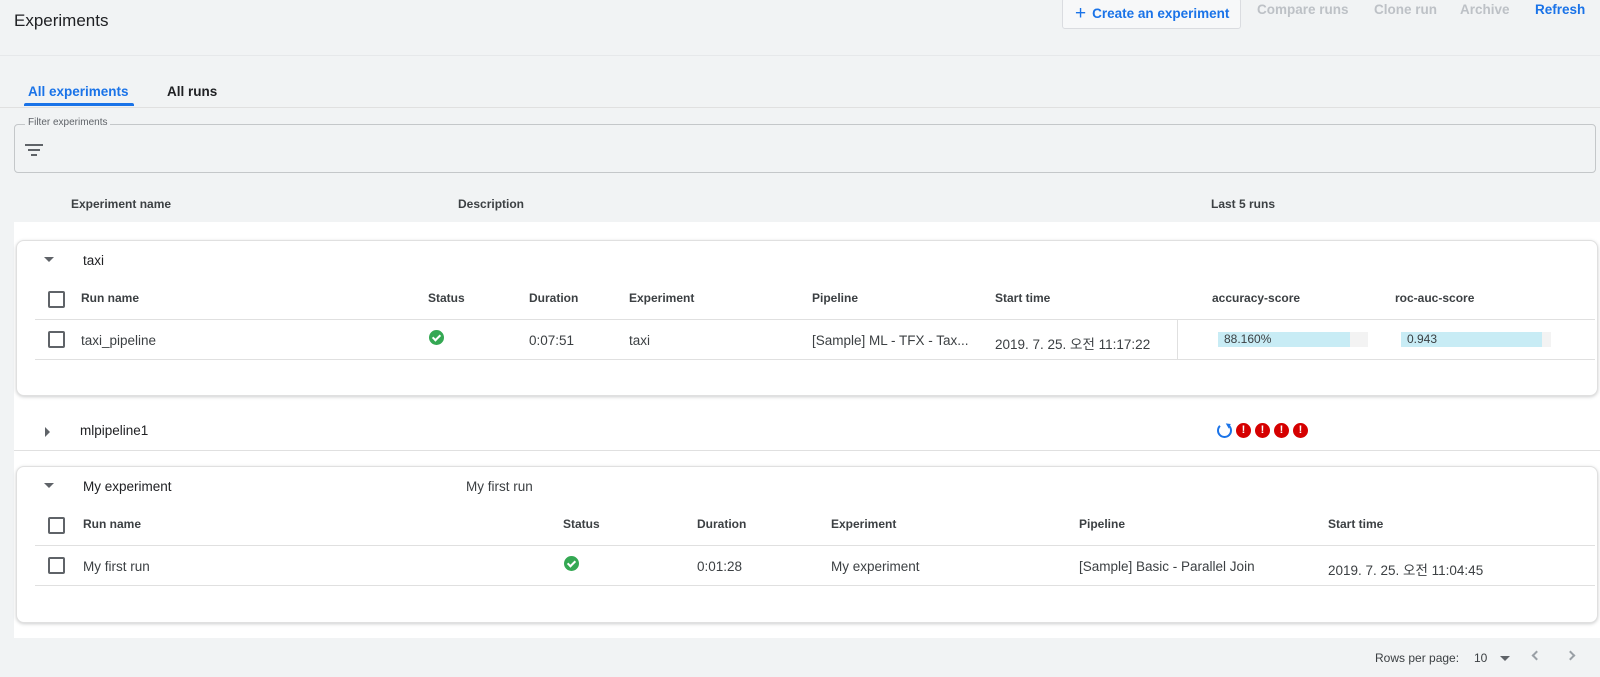 This screenshot has height=677, width=1600. I want to click on dropdown-arrow-icon, so click(1505, 658).